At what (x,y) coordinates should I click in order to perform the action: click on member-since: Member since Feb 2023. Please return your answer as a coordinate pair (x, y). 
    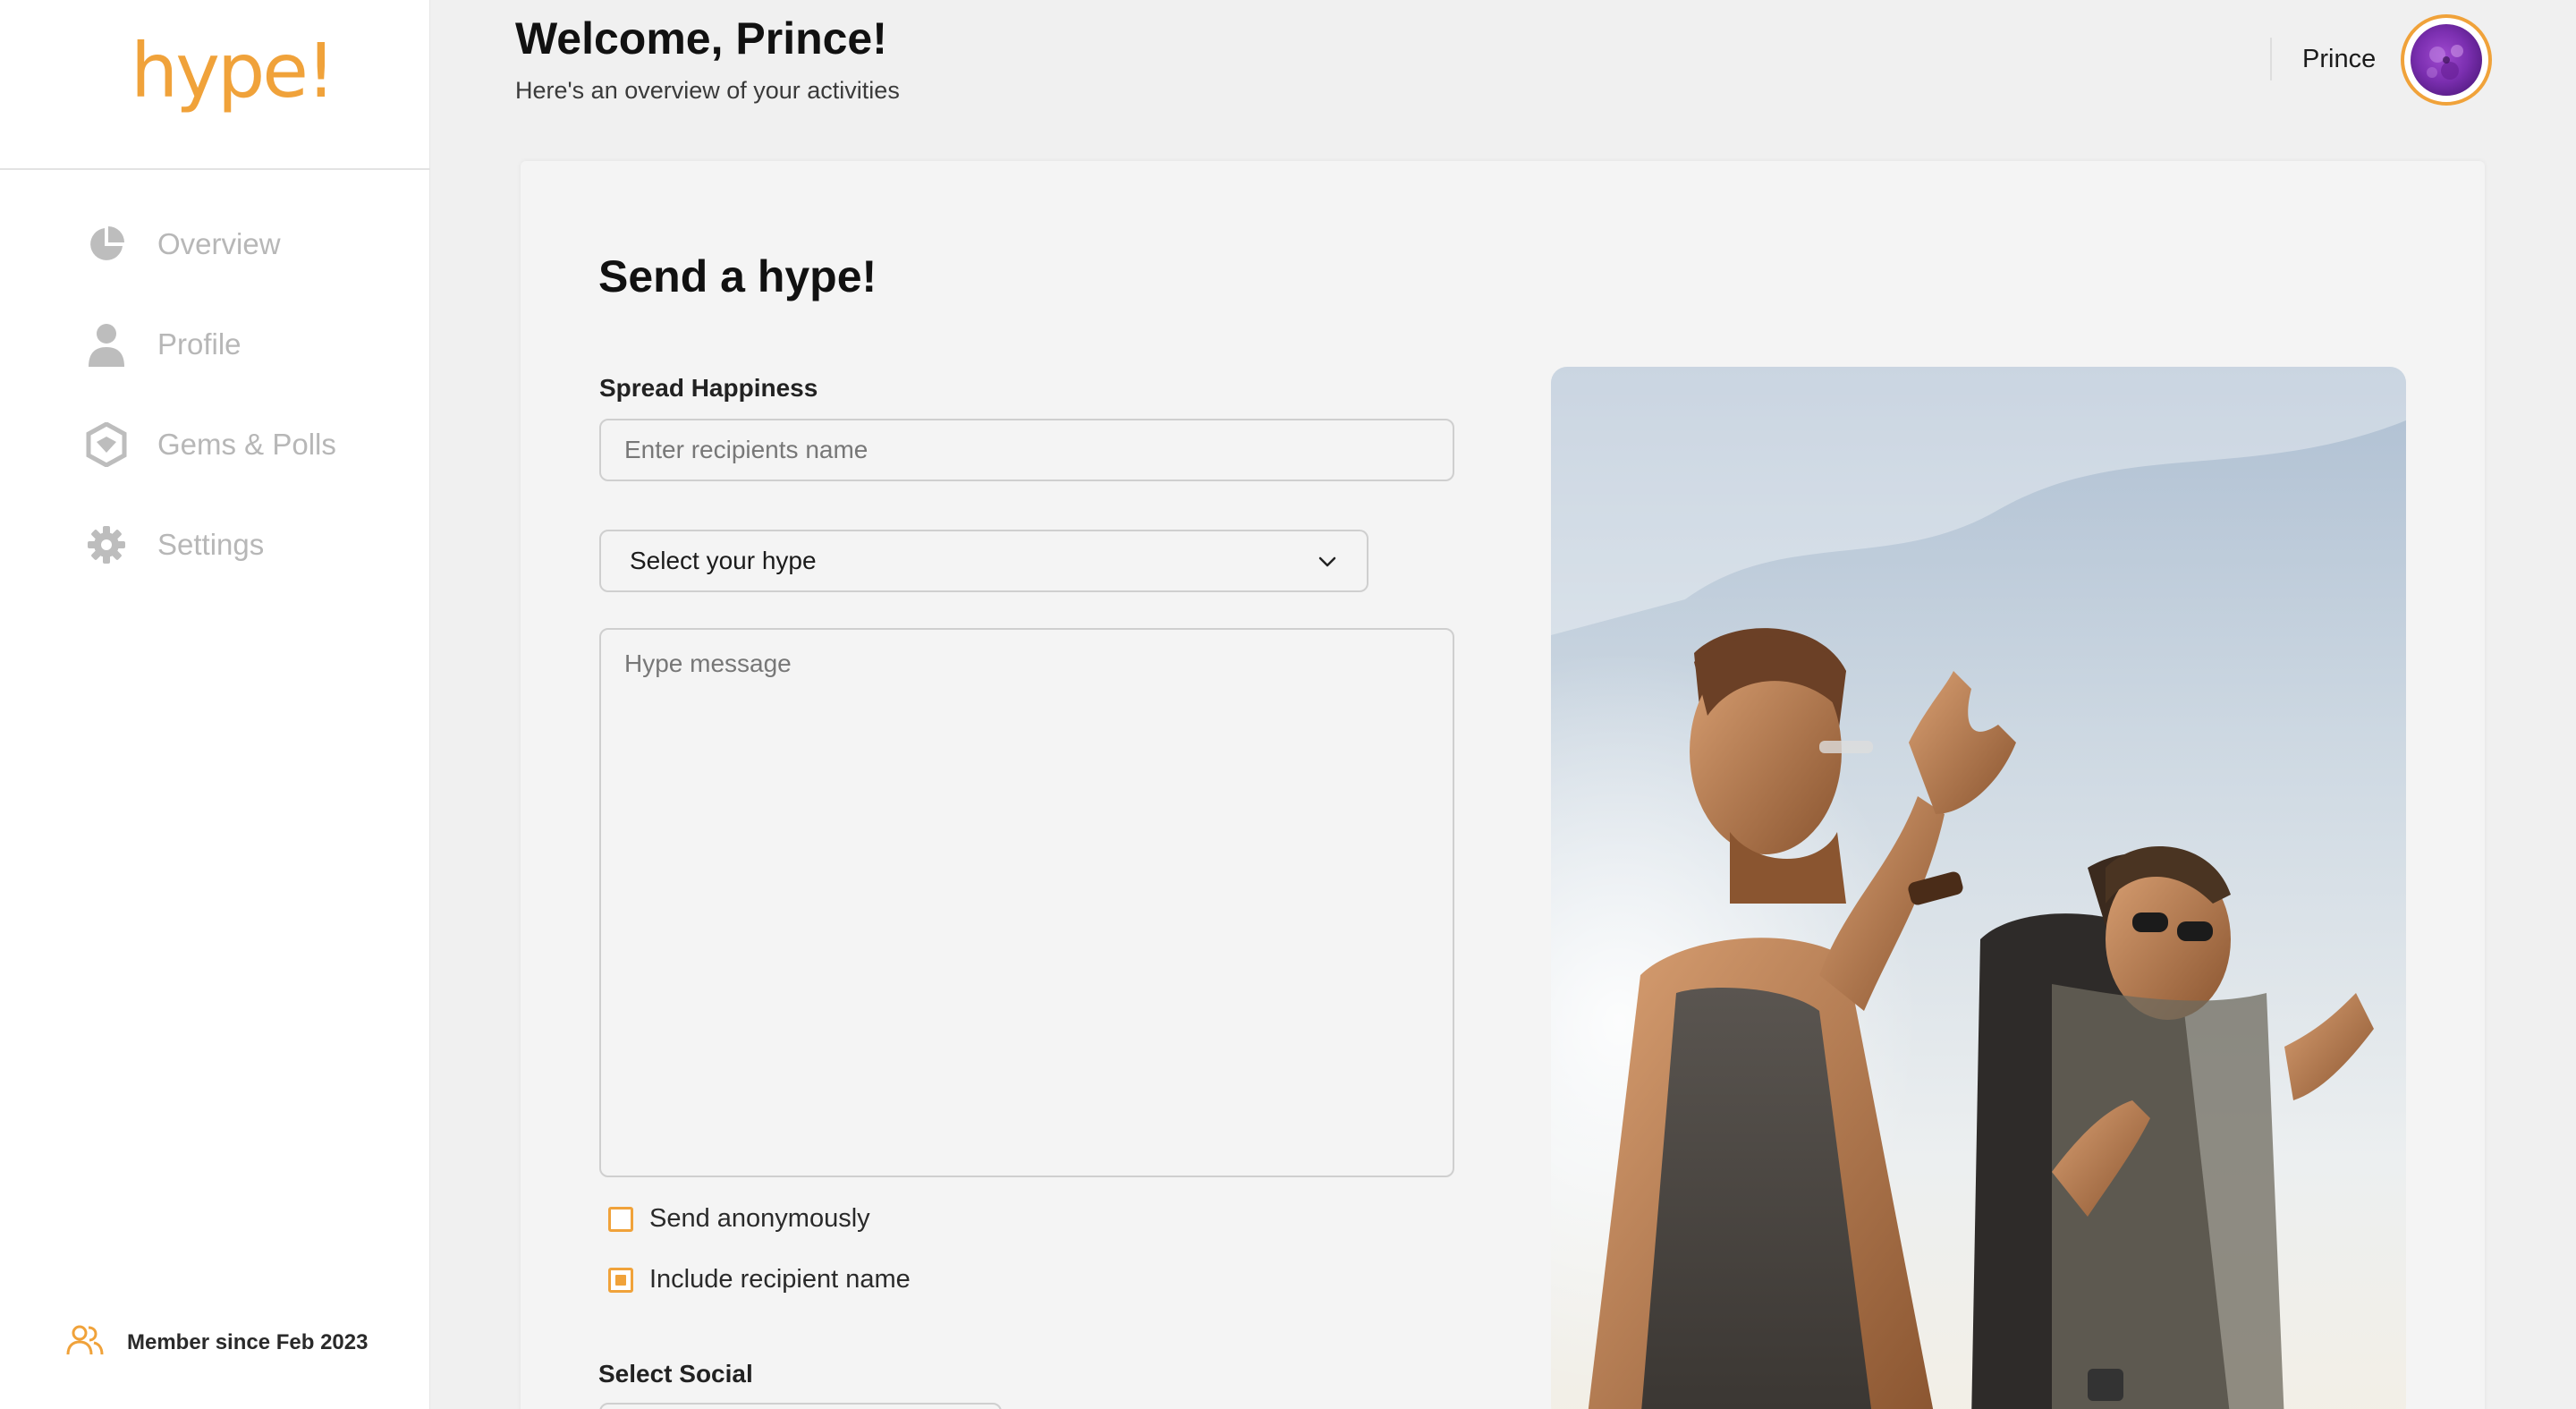
    Looking at the image, I should click on (217, 1342).